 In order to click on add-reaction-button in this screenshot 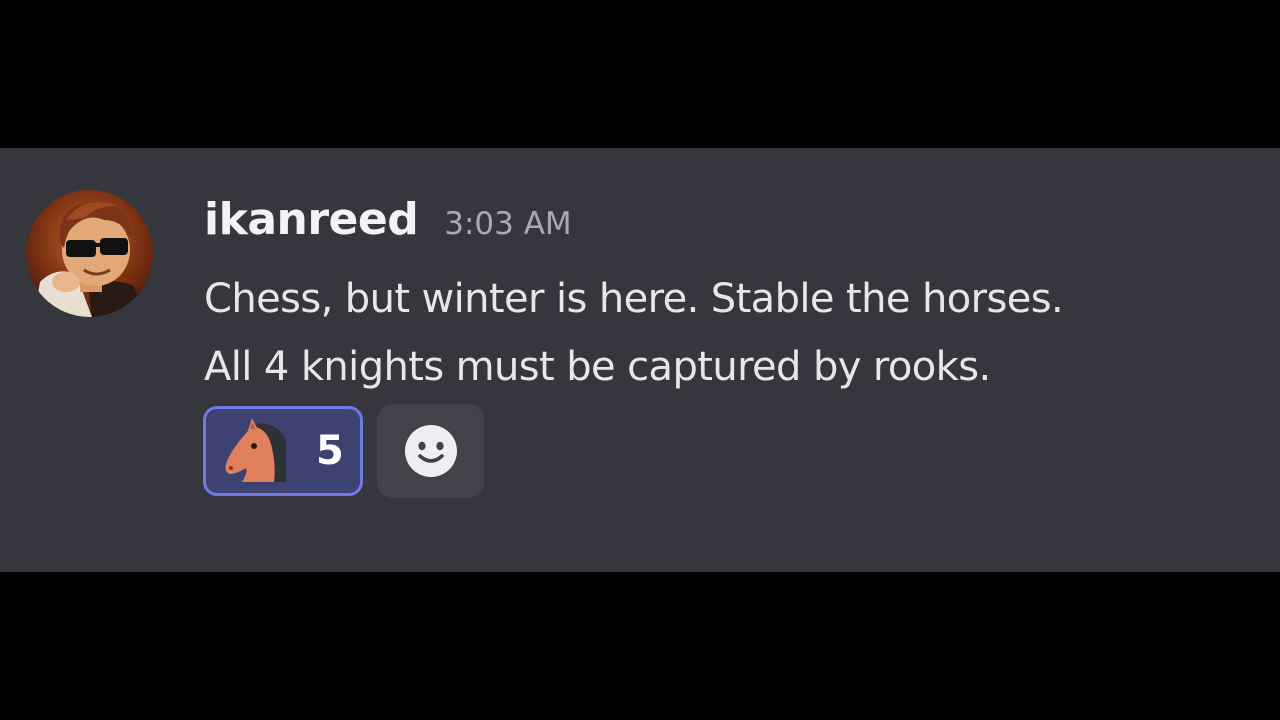, I will do `click(430, 451)`.